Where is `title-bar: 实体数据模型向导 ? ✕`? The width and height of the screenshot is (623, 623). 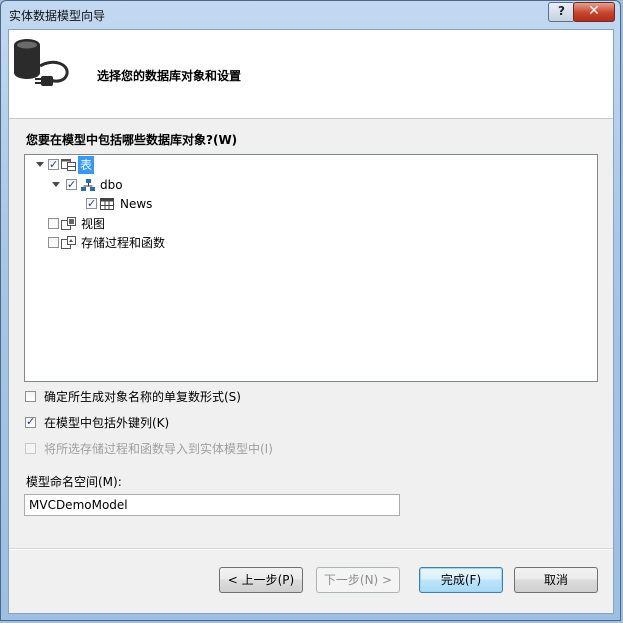
title-bar: 实体数据模型向导 ? ✕ is located at coordinates (310, 14).